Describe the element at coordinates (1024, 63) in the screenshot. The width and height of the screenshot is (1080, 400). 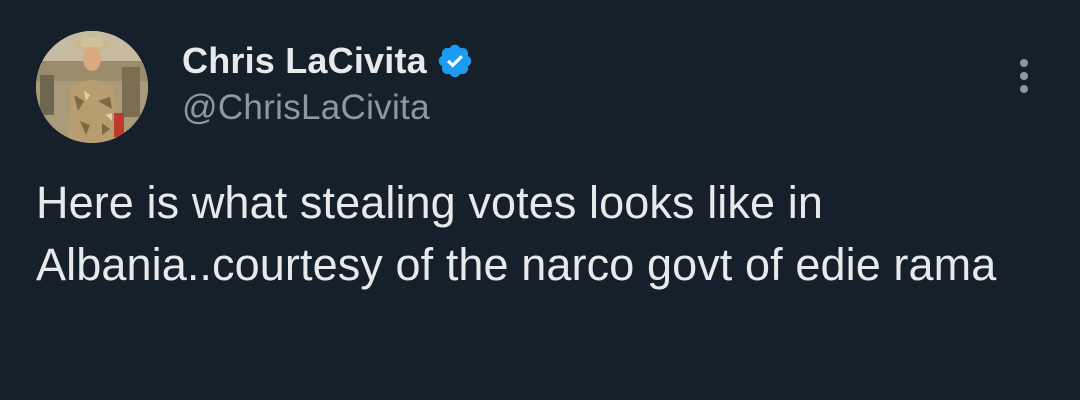
I see `more-vertical-icon` at that location.